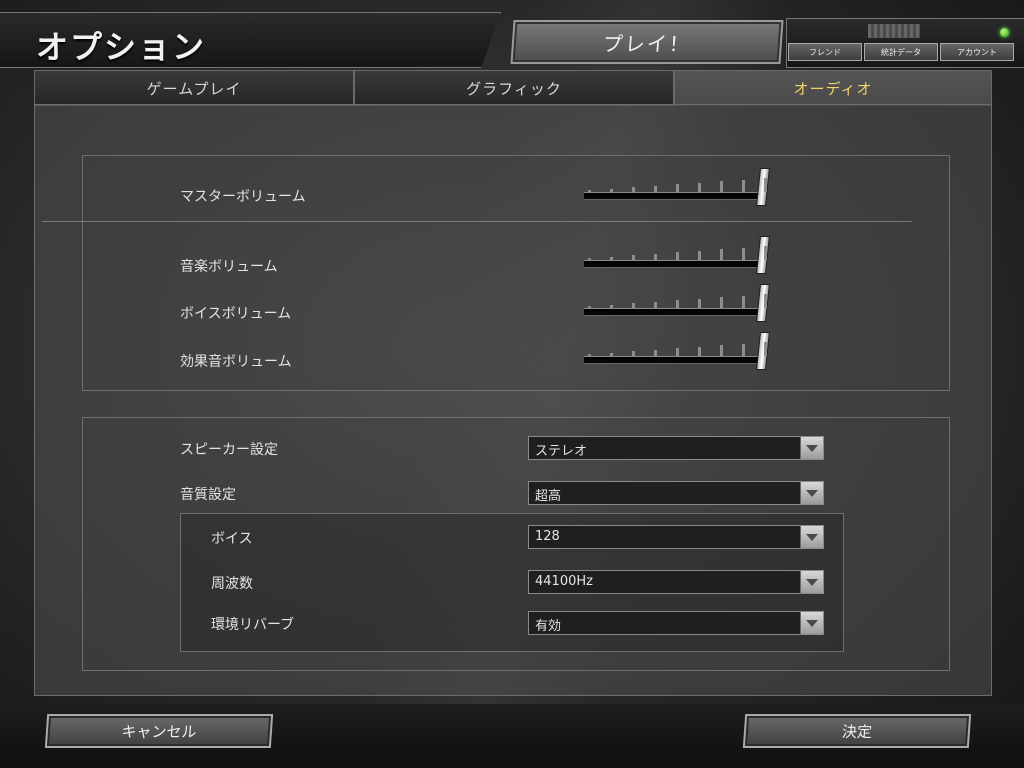 This screenshot has height=768, width=1024. Describe the element at coordinates (676, 623) in the screenshot. I see `reverb-dropdown: 有効` at that location.